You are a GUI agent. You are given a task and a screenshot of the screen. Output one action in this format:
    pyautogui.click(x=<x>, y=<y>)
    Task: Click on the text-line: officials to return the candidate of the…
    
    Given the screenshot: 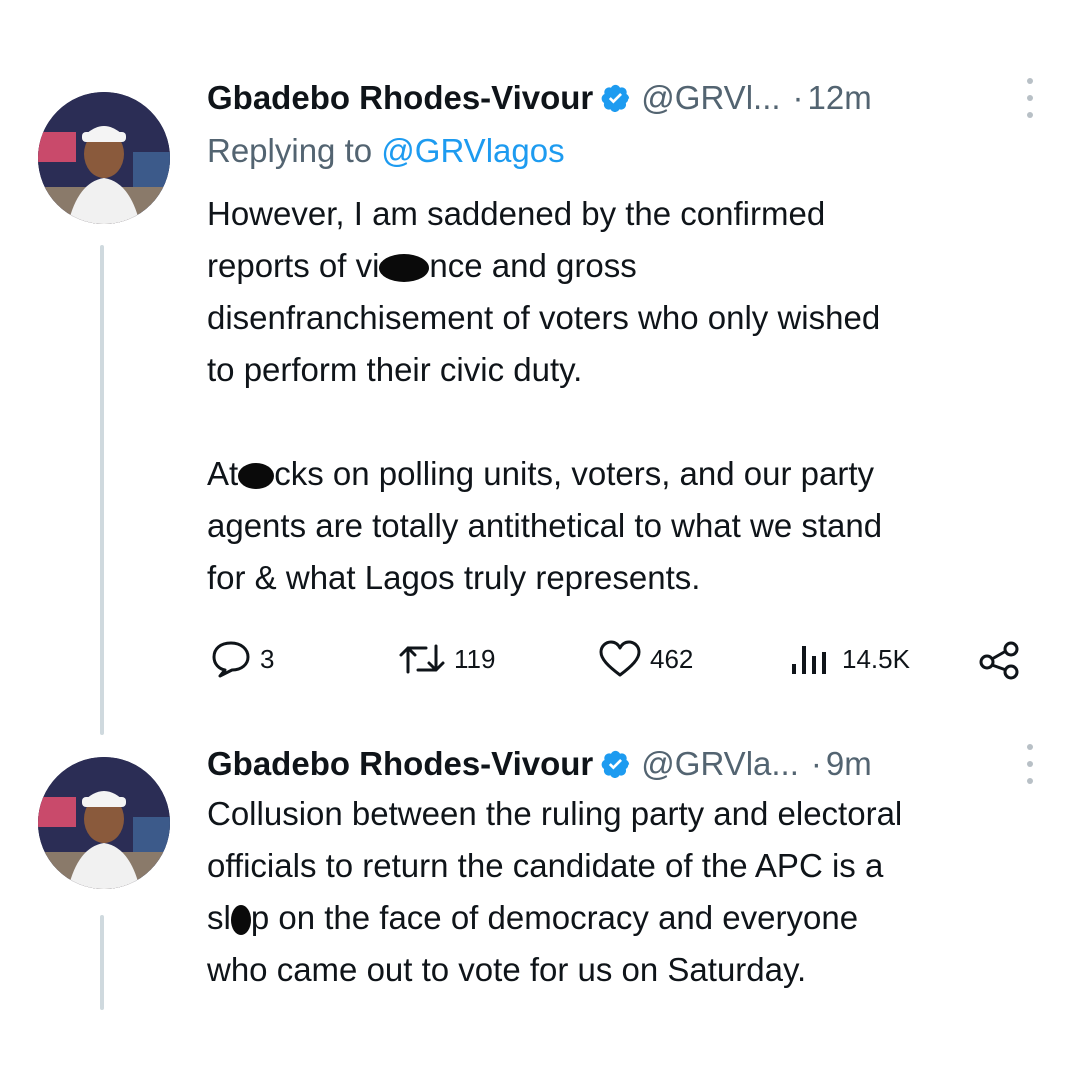 What is the action you would take?
    pyautogui.click(x=545, y=865)
    